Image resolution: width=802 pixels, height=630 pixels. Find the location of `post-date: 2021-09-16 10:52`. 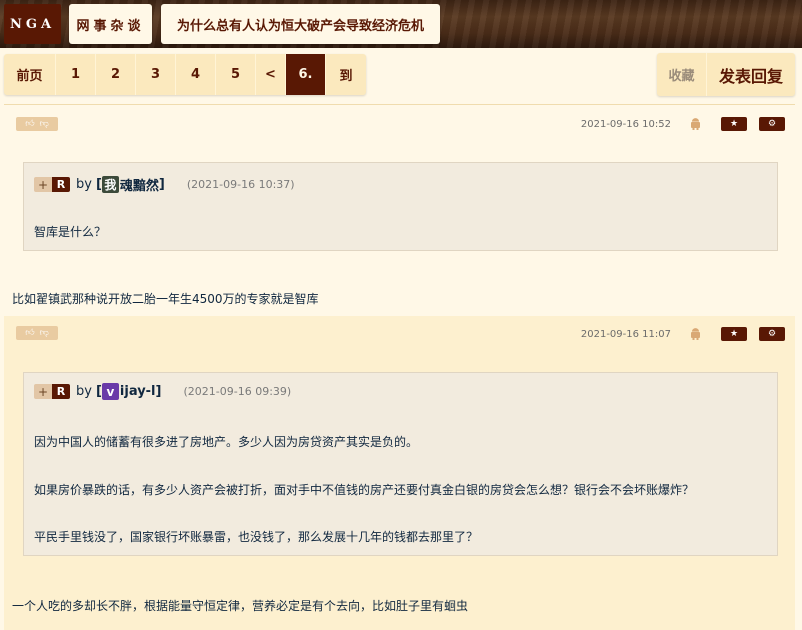

post-date: 2021-09-16 10:52 is located at coordinates (625, 124).